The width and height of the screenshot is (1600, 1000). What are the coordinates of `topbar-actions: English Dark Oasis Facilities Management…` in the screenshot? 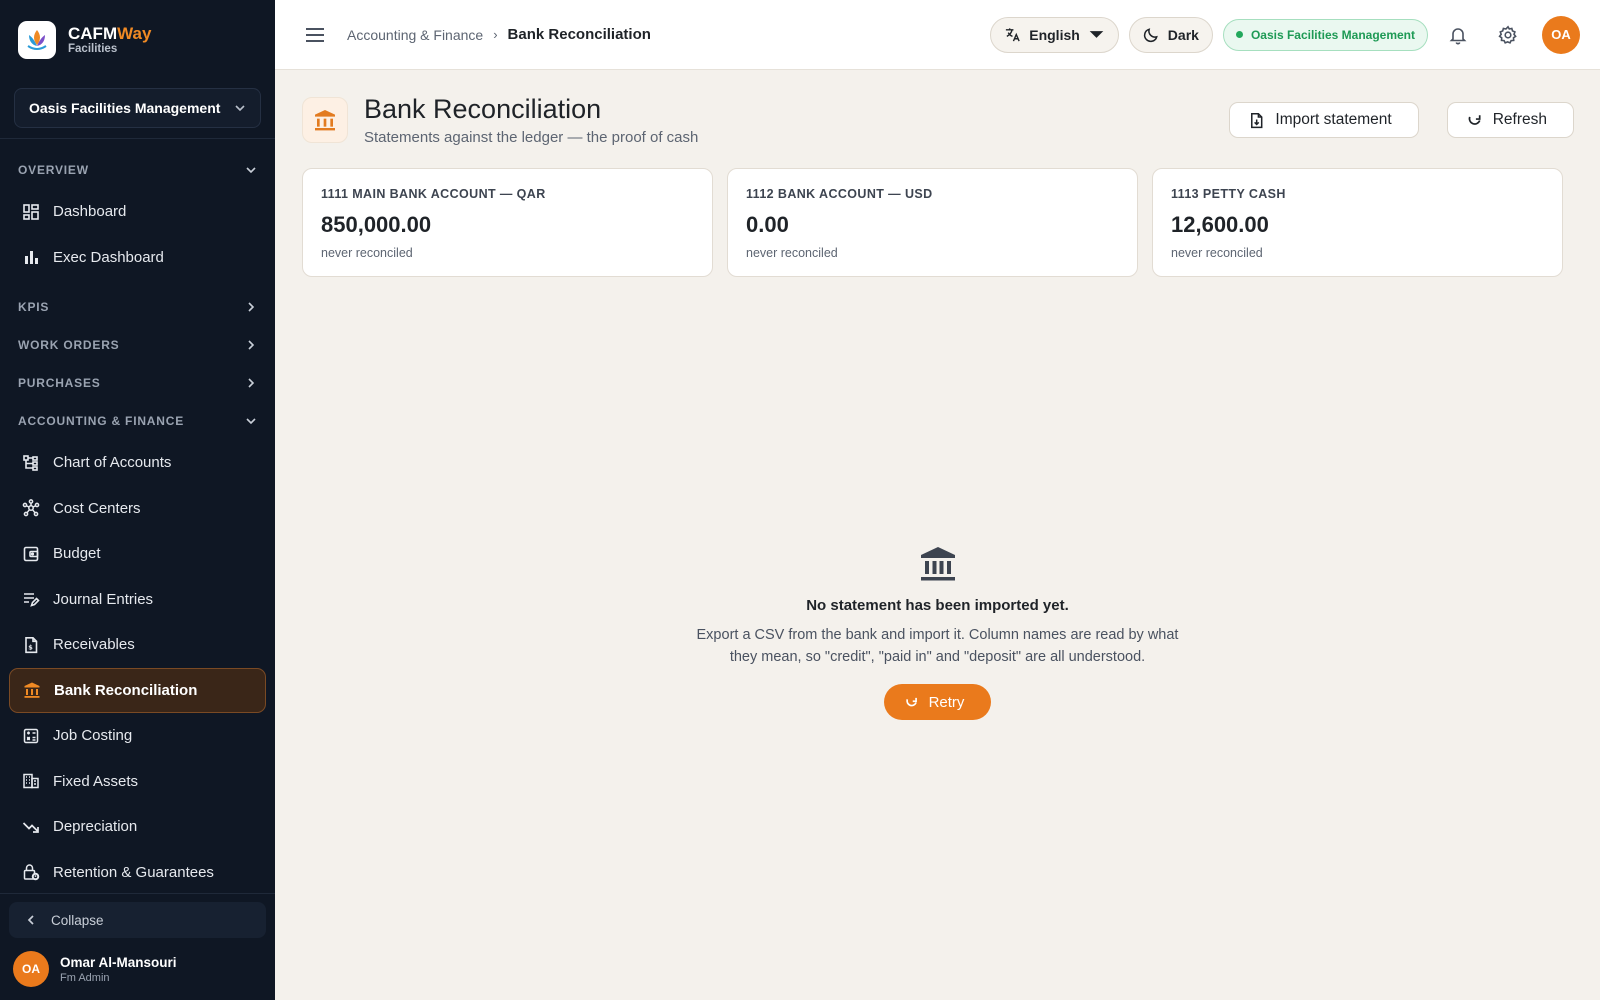 It's located at (1285, 35).